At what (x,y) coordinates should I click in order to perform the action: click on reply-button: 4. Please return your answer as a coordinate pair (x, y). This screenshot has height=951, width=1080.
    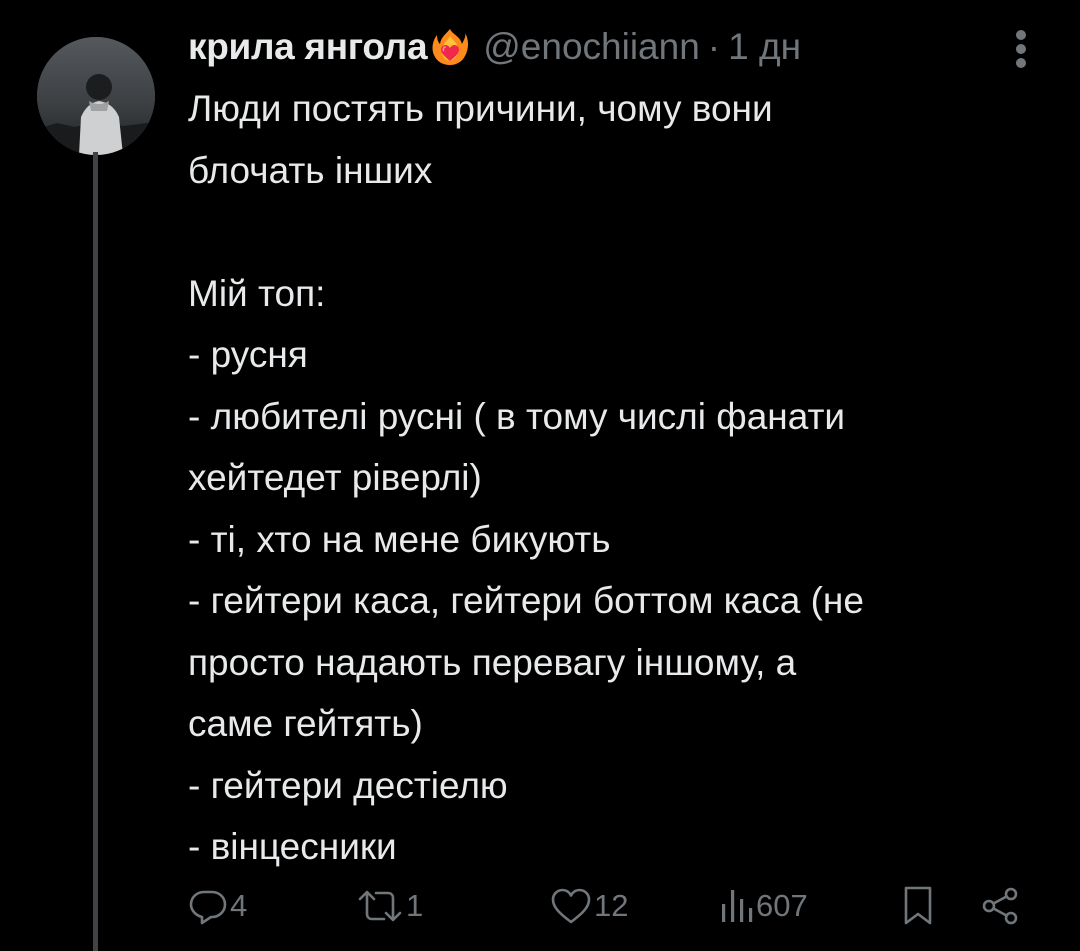
    Looking at the image, I should click on (217, 906).